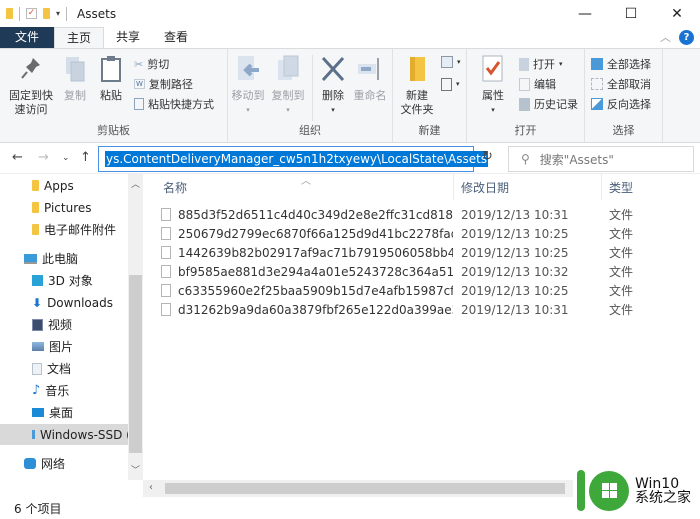 The width and height of the screenshot is (700, 519). I want to click on copy-path-icon: W, so click(139, 84).